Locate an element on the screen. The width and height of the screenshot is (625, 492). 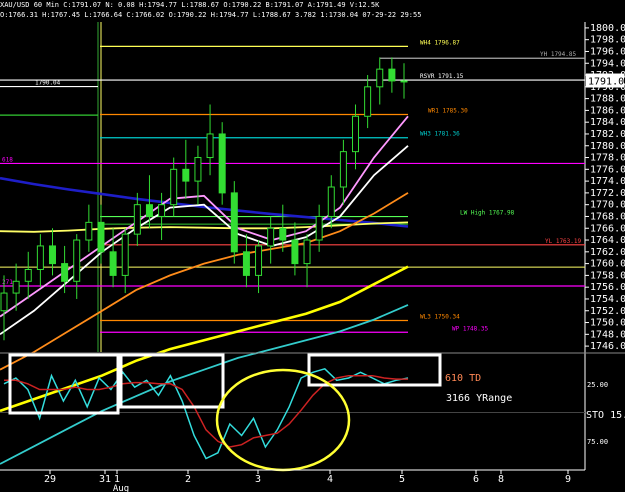
y-axis-label: 1762.00 is located at coordinates (607, 252).